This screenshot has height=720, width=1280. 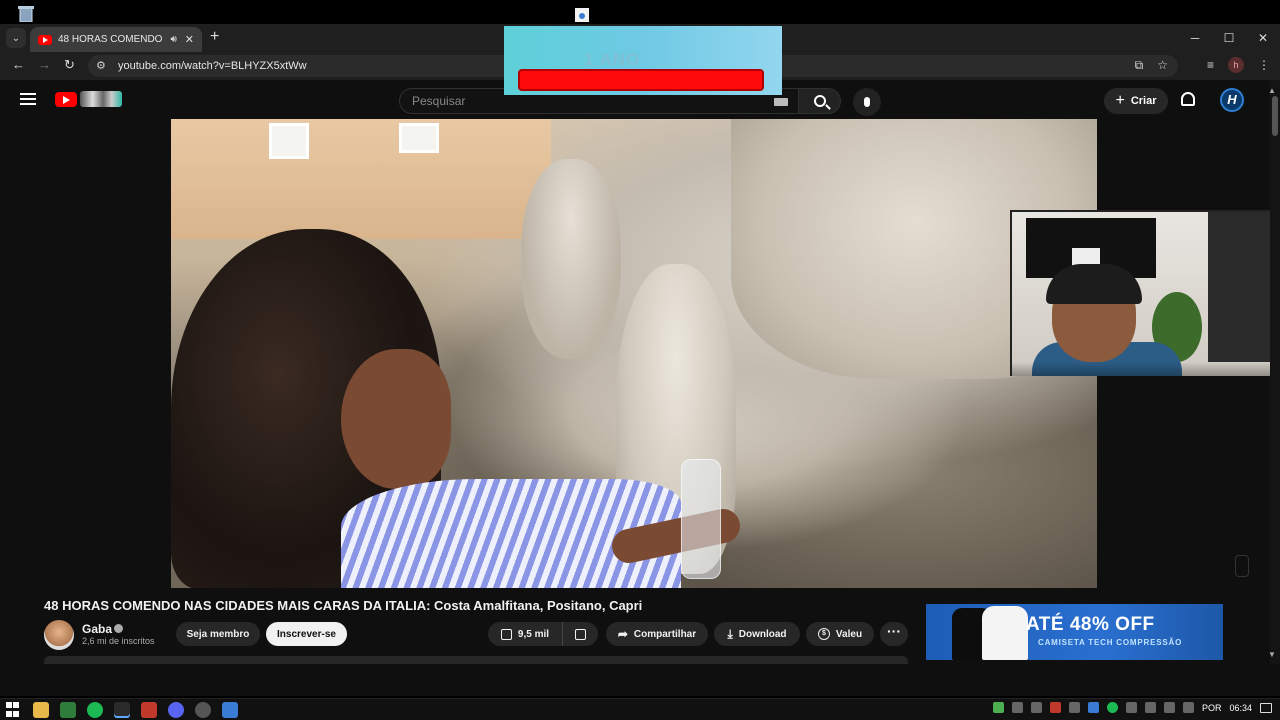 What do you see at coordinates (701, 519) in the screenshot?
I see `video-scene-bottle` at bounding box center [701, 519].